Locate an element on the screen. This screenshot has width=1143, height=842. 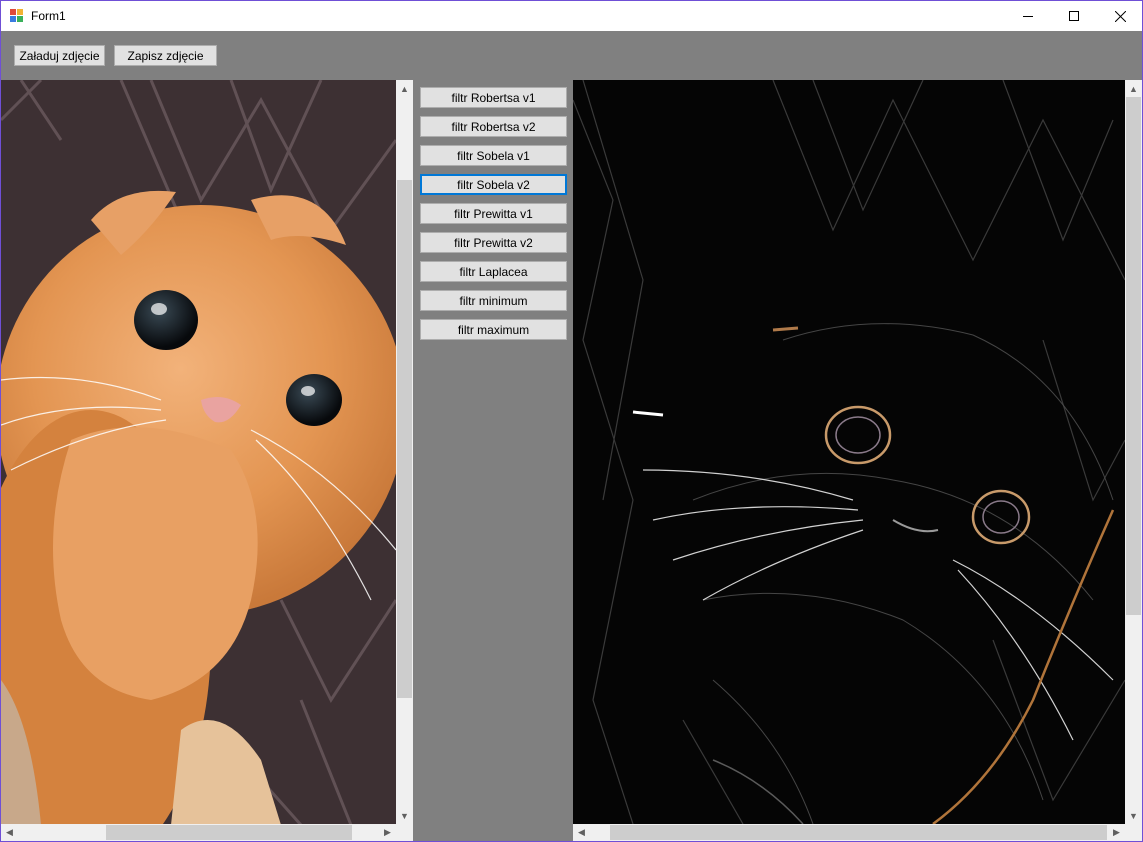
original-horizontal-scrollbar: ◀ ▶ is located at coordinates (198, 832).